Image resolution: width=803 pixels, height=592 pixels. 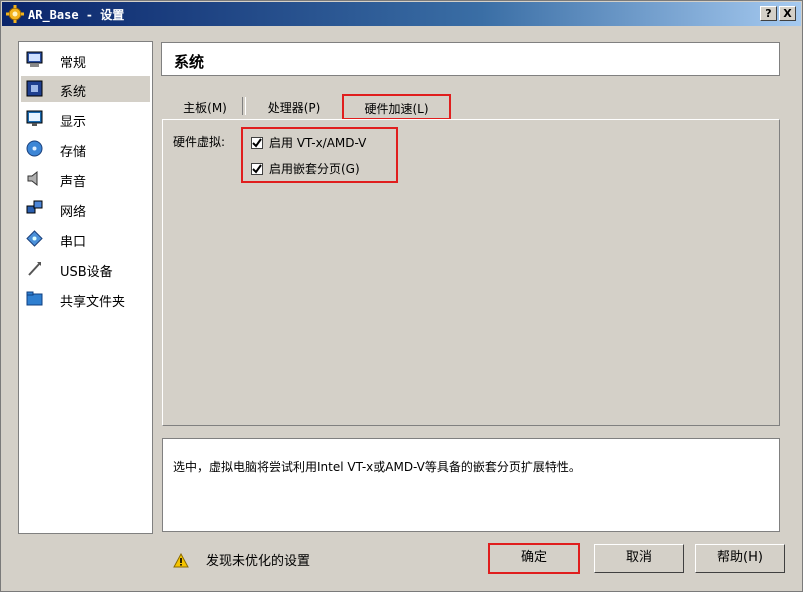 I want to click on page-title: 系统, so click(x=470, y=59).